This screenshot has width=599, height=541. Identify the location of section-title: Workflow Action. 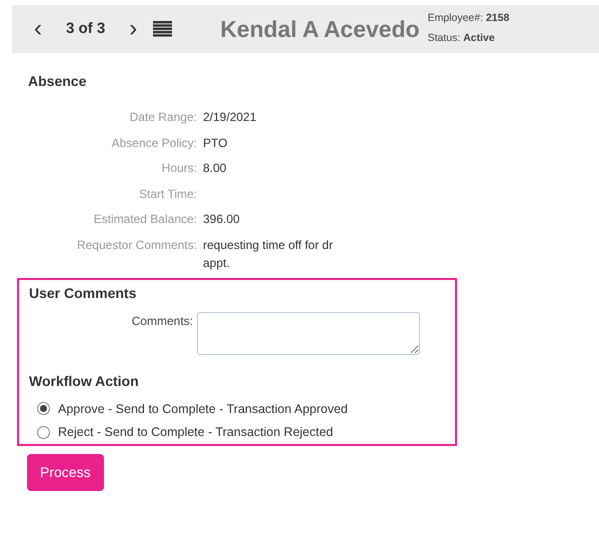
(84, 381).